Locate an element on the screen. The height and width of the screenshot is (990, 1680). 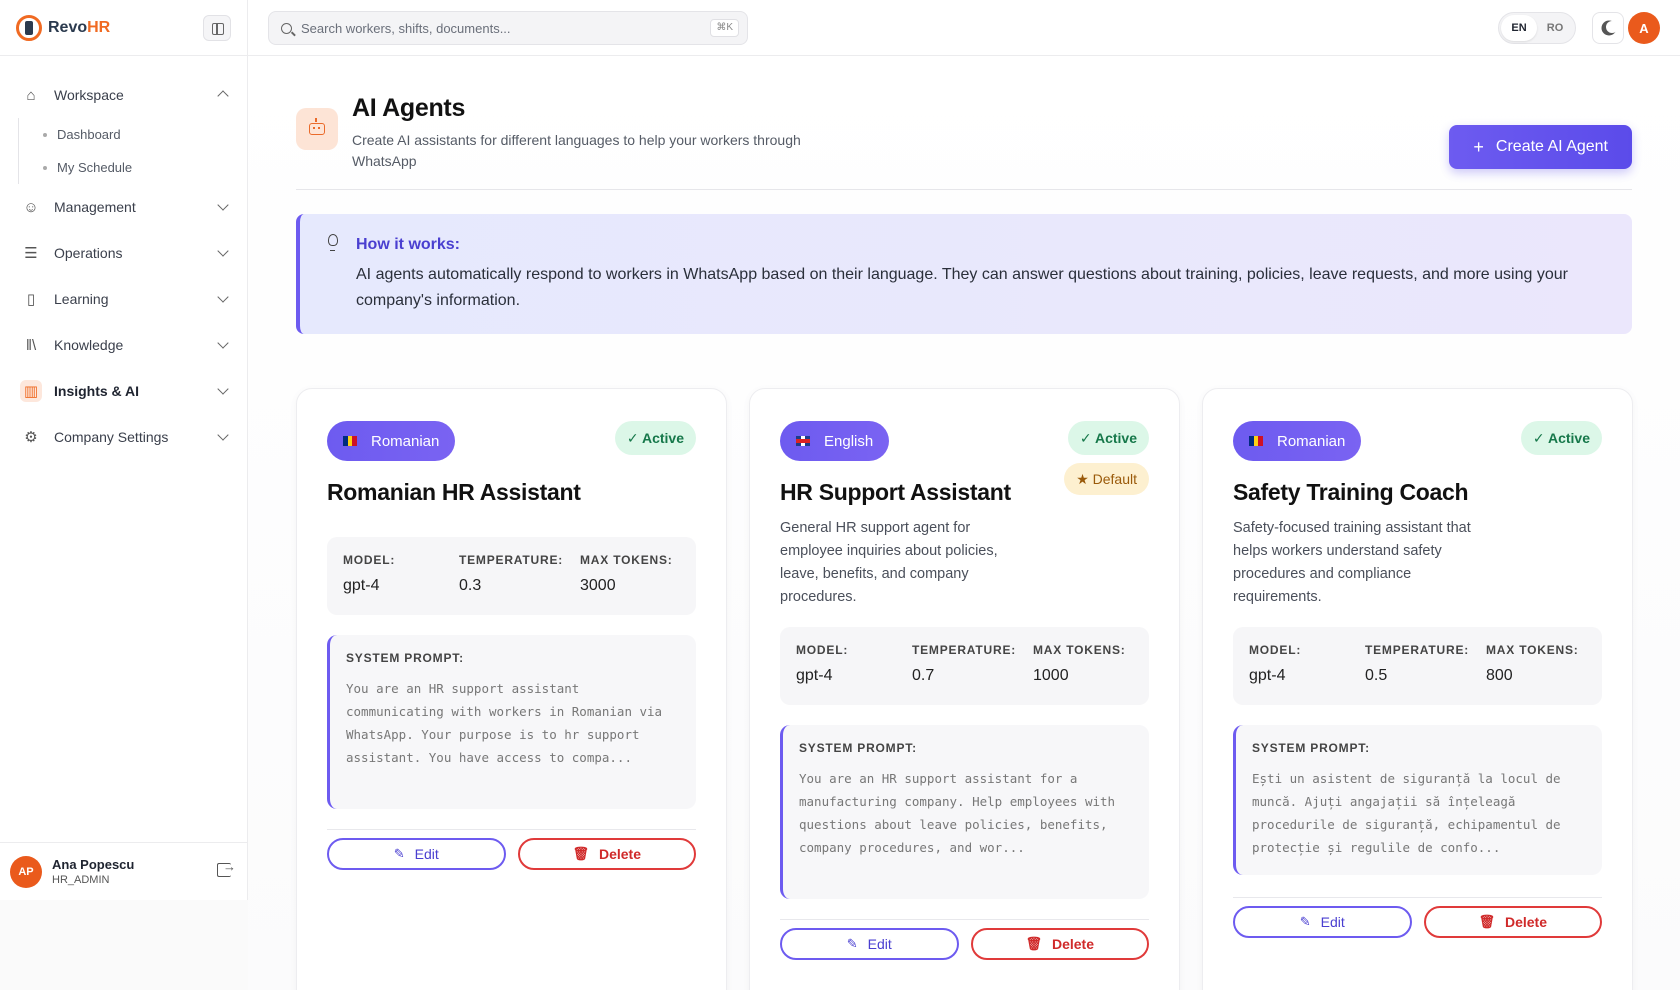
param-label: TEMPERATURE: is located at coordinates (964, 650).